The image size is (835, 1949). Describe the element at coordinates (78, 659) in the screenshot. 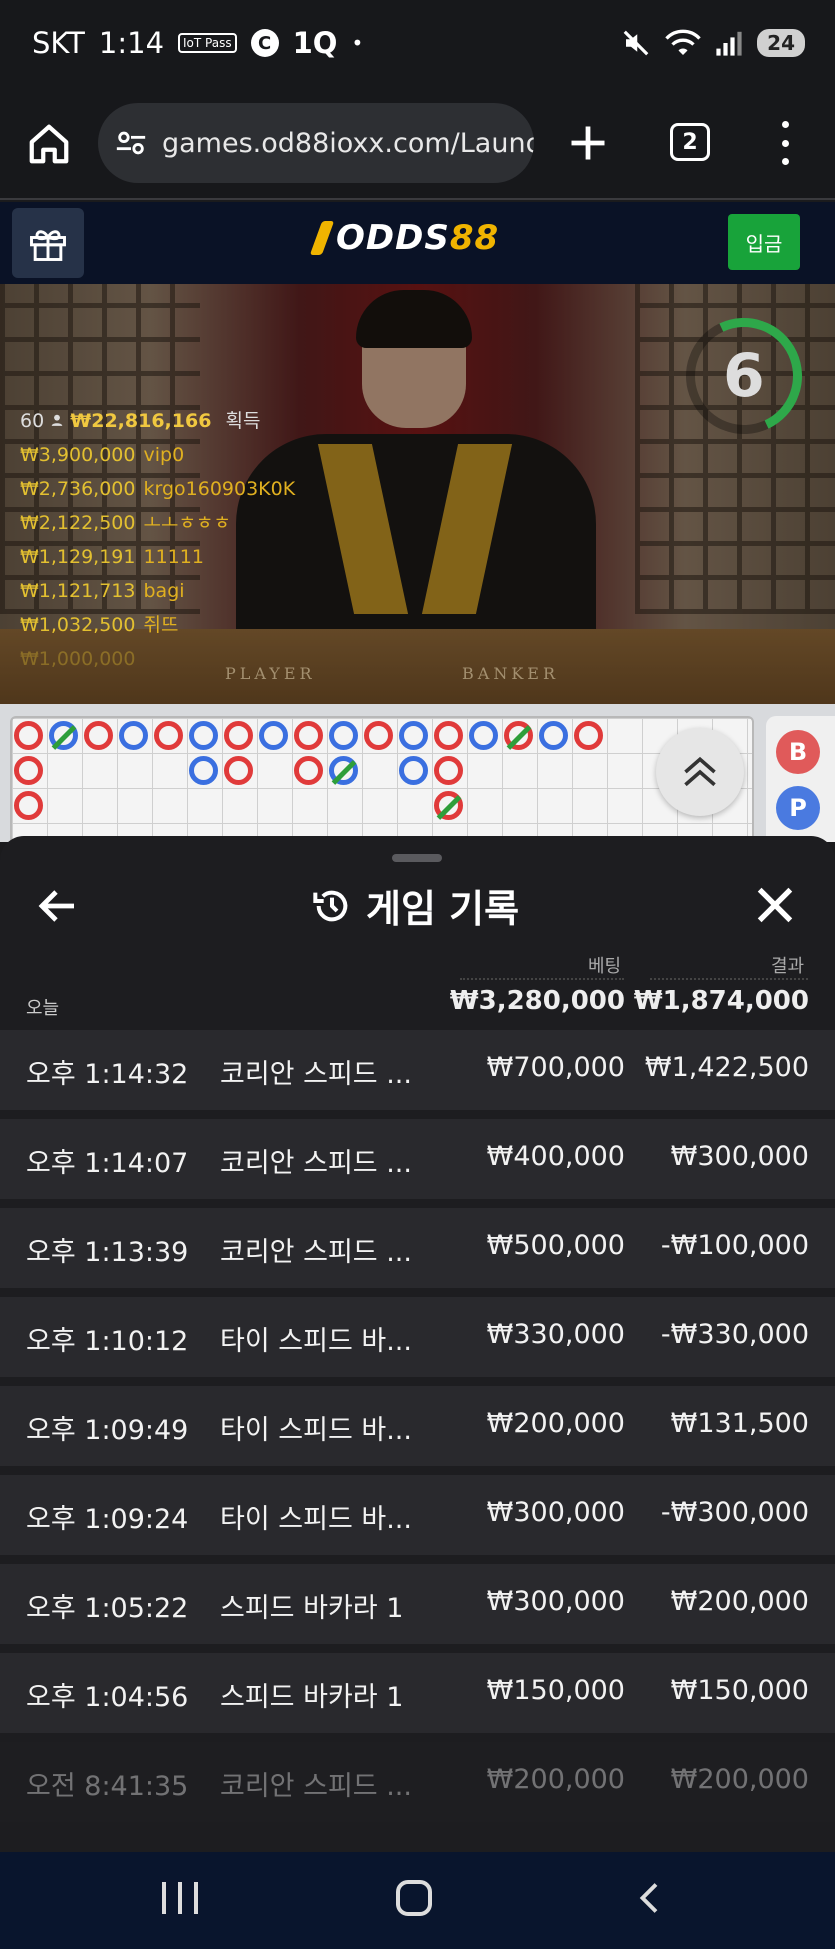

I see `winner-amount: ₩1,000,000` at that location.